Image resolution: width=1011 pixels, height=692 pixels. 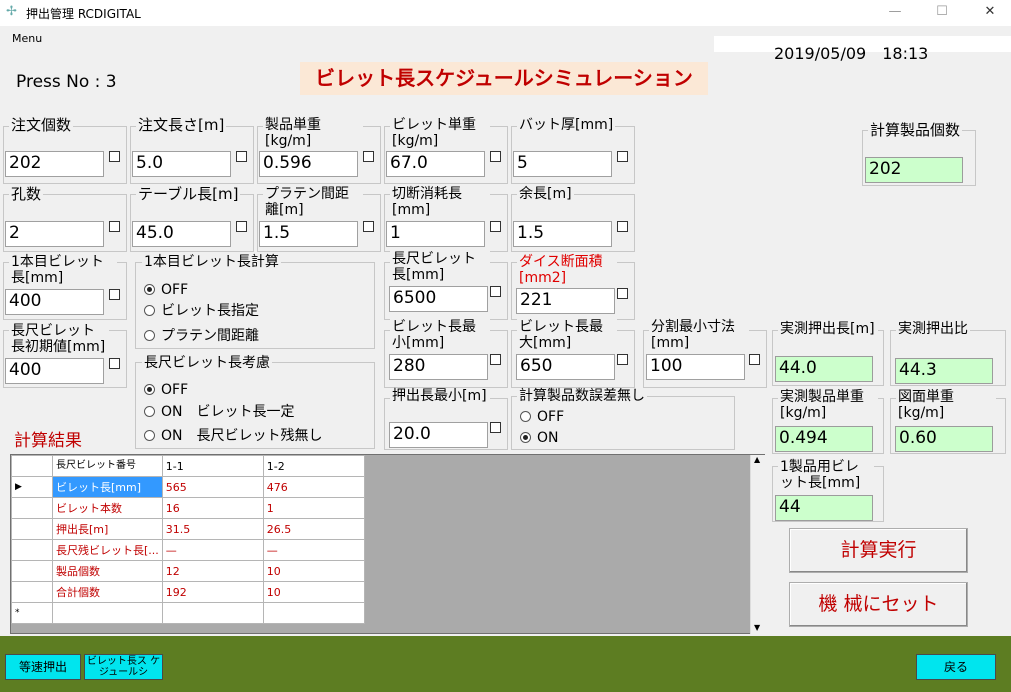 What do you see at coordinates (107, 529) in the screenshot?
I see `row-label-cell: 押出長[m]` at bounding box center [107, 529].